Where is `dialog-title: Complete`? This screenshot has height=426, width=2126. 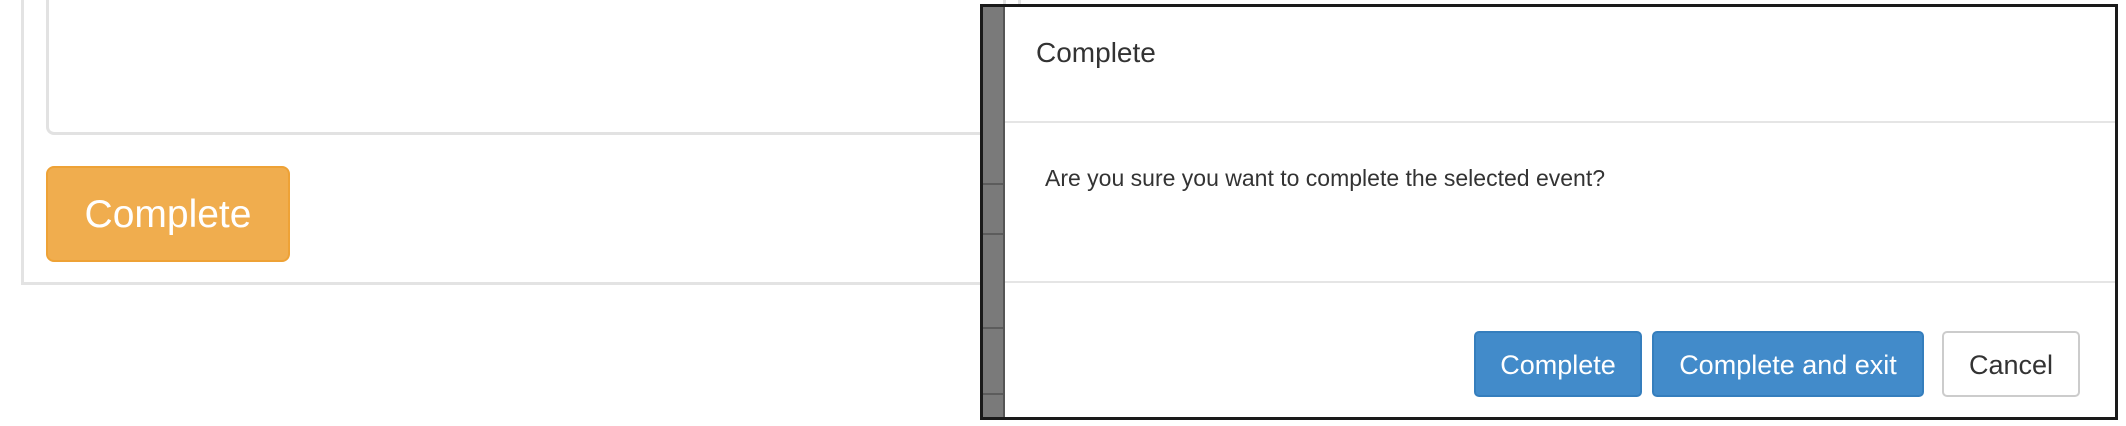
dialog-title: Complete is located at coordinates (1096, 52).